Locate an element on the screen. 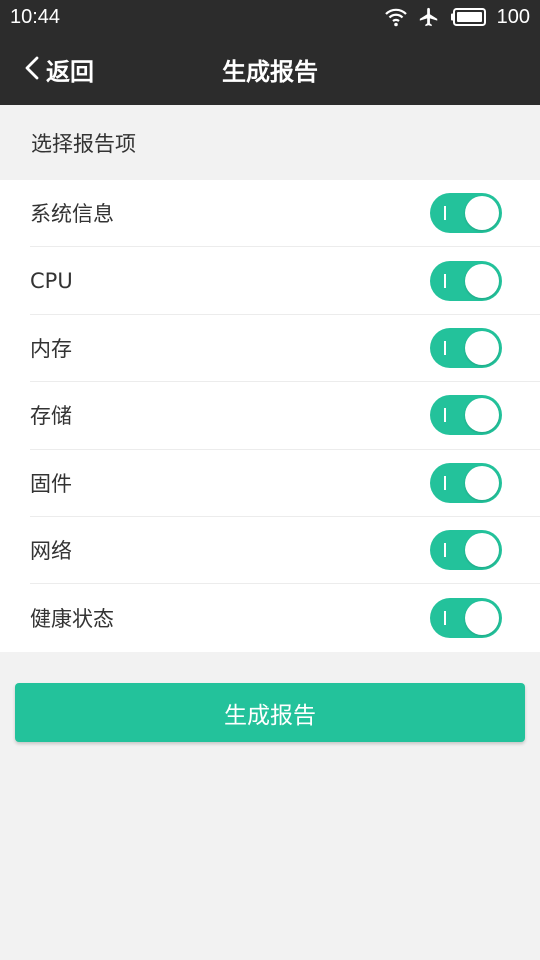 Image resolution: width=540 pixels, height=960 pixels. list-item-label: 固件 is located at coordinates (51, 483).